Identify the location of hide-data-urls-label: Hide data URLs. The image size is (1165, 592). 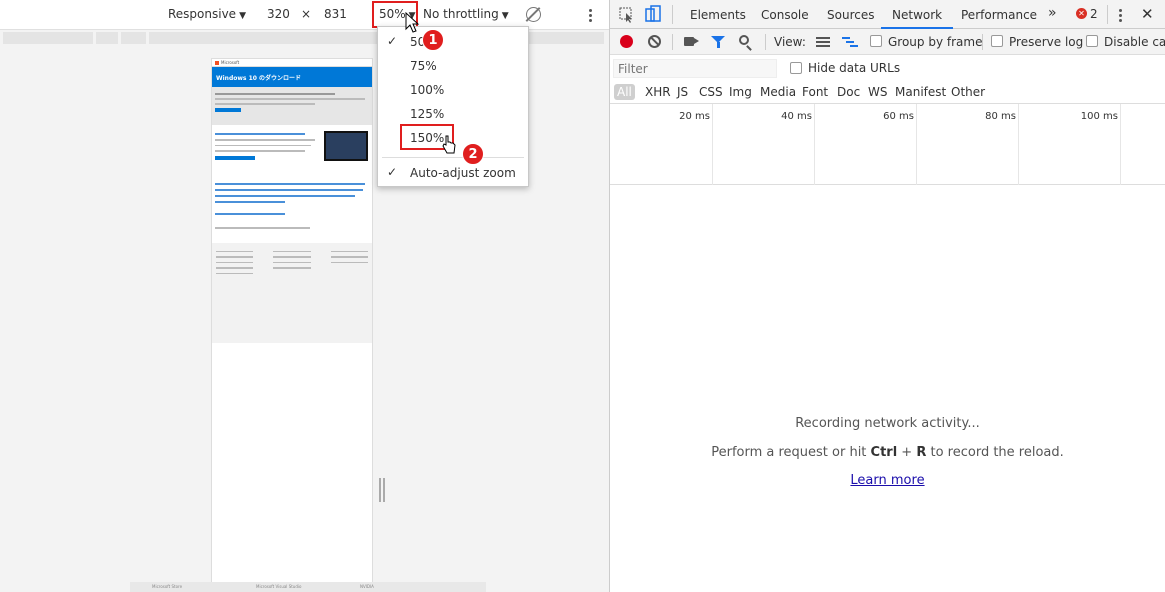
(854, 68).